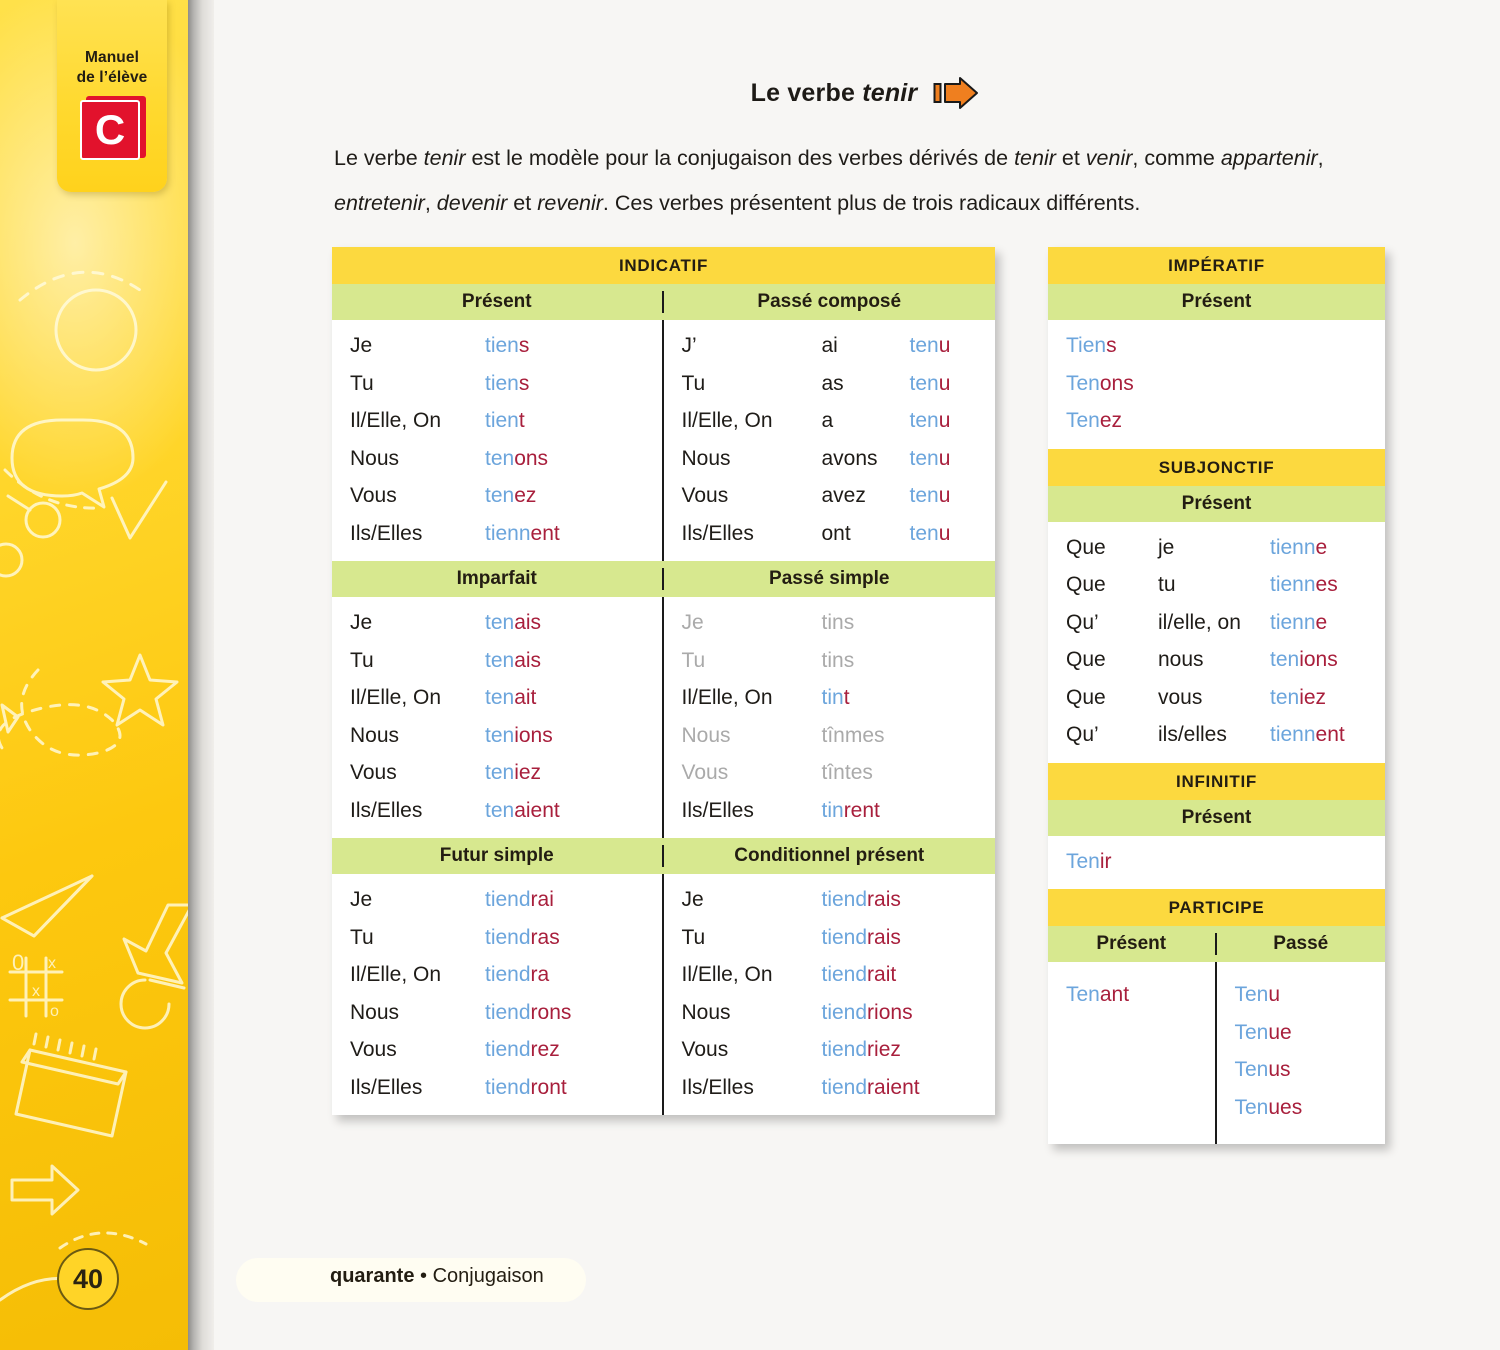 This screenshot has height=1350, width=1500. Describe the element at coordinates (396, 697) in the screenshot. I see `pronoun: Il/Elle, On` at that location.